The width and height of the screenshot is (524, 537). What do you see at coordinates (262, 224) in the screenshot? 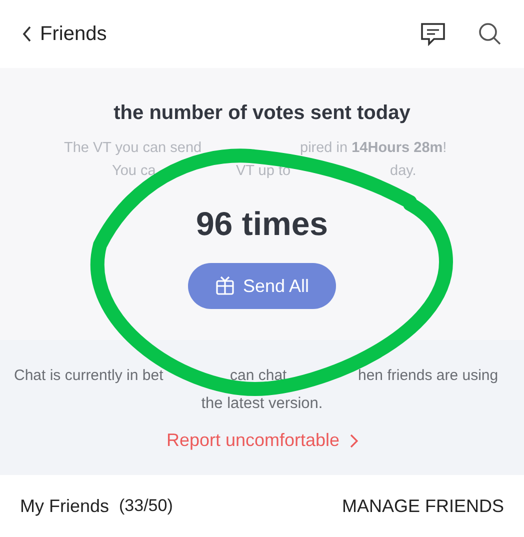
I see `vote-count: 96 times` at bounding box center [262, 224].